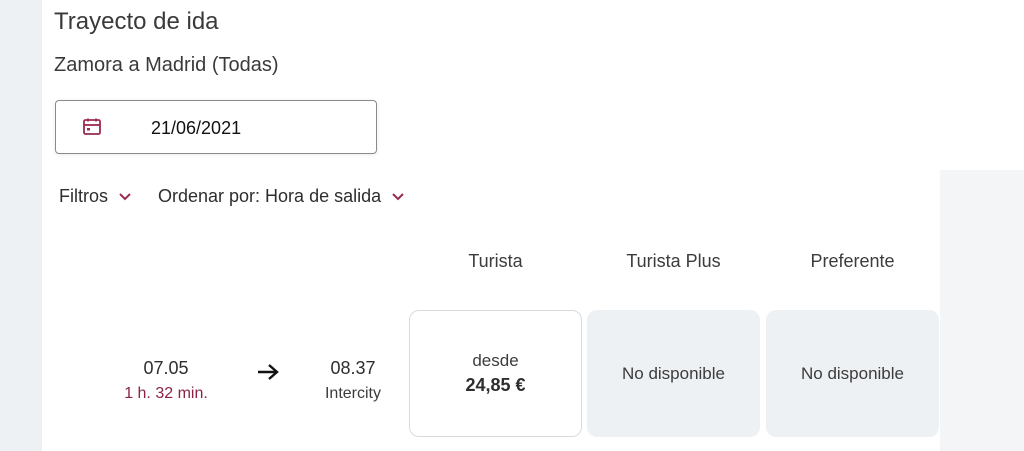 This screenshot has width=1024, height=451. What do you see at coordinates (136, 21) in the screenshot?
I see `page-title: Trayecto de ida` at bounding box center [136, 21].